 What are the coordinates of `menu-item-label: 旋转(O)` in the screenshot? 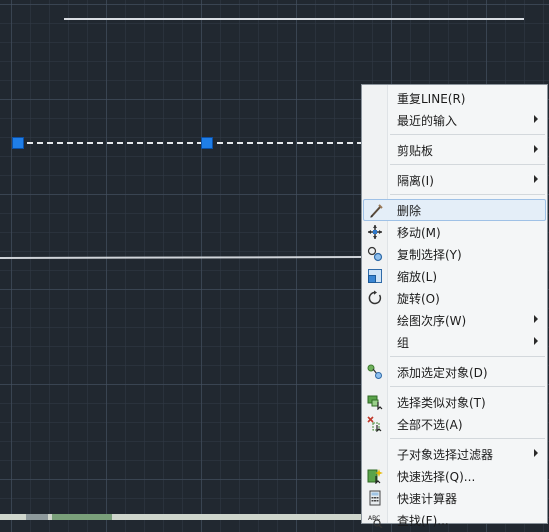 It's located at (418, 299).